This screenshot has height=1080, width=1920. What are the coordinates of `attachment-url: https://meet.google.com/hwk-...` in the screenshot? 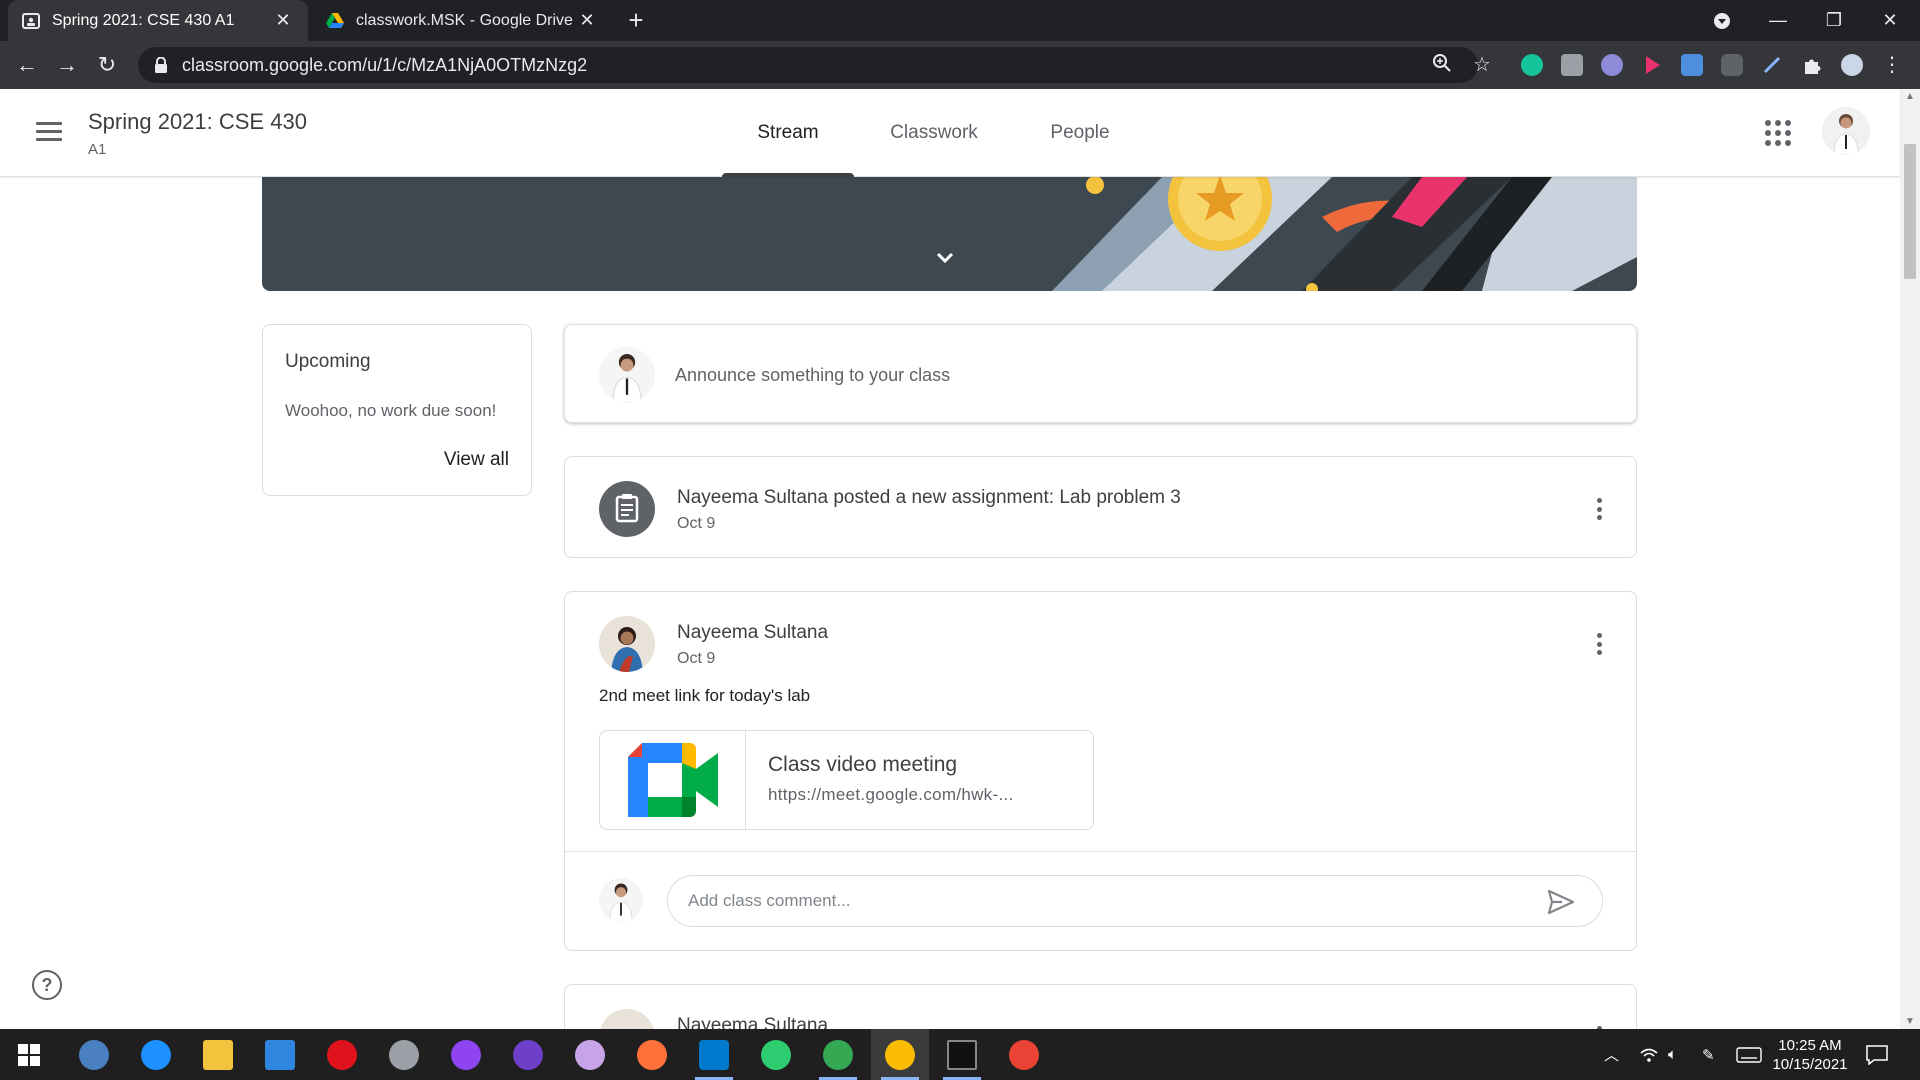 It's located at (891, 794).